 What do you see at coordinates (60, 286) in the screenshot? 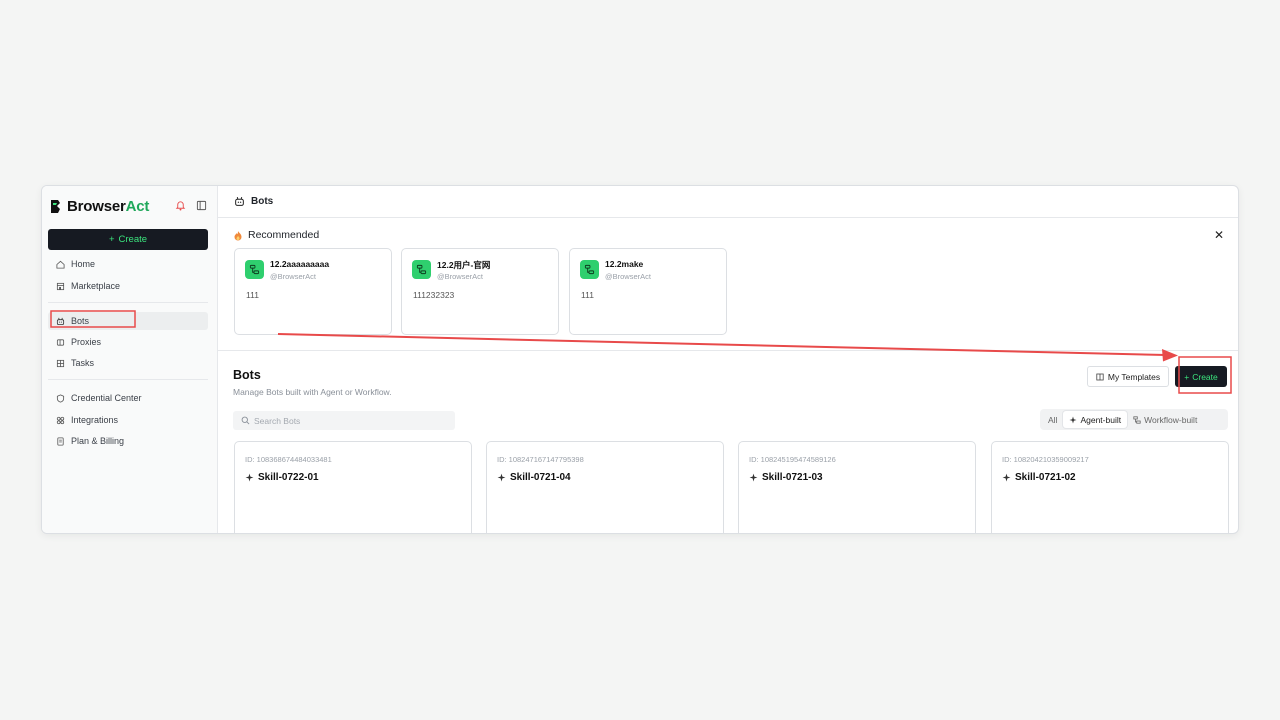
I see `store-icon` at bounding box center [60, 286].